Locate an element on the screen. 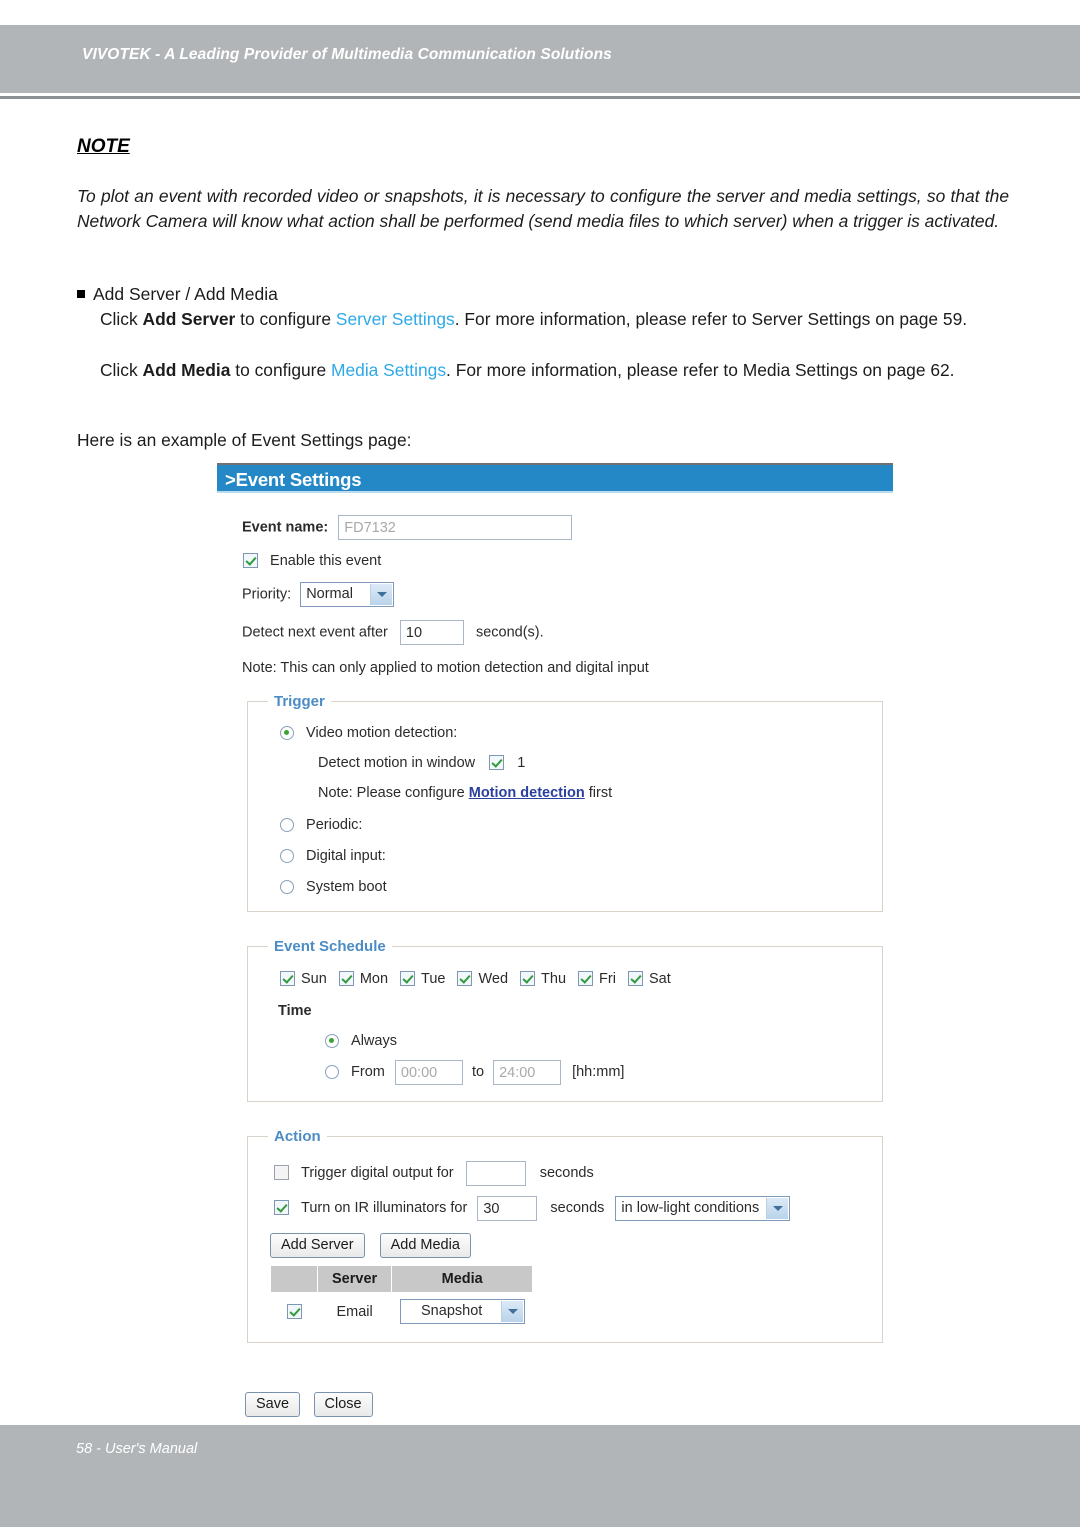  enable-event-row: Enable this event is located at coordinates (568, 561).